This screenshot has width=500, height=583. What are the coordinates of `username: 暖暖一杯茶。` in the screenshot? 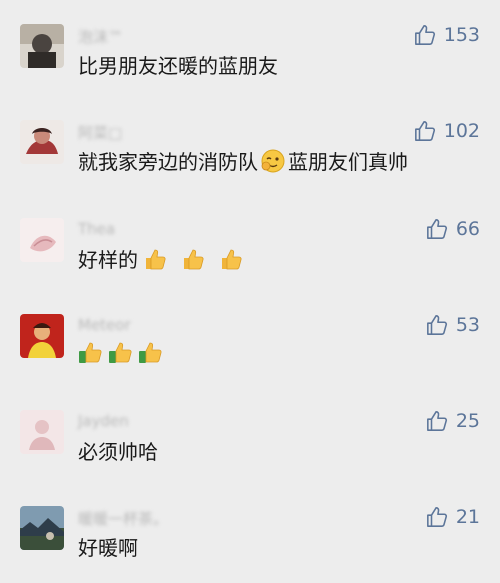 It's located at (123, 518).